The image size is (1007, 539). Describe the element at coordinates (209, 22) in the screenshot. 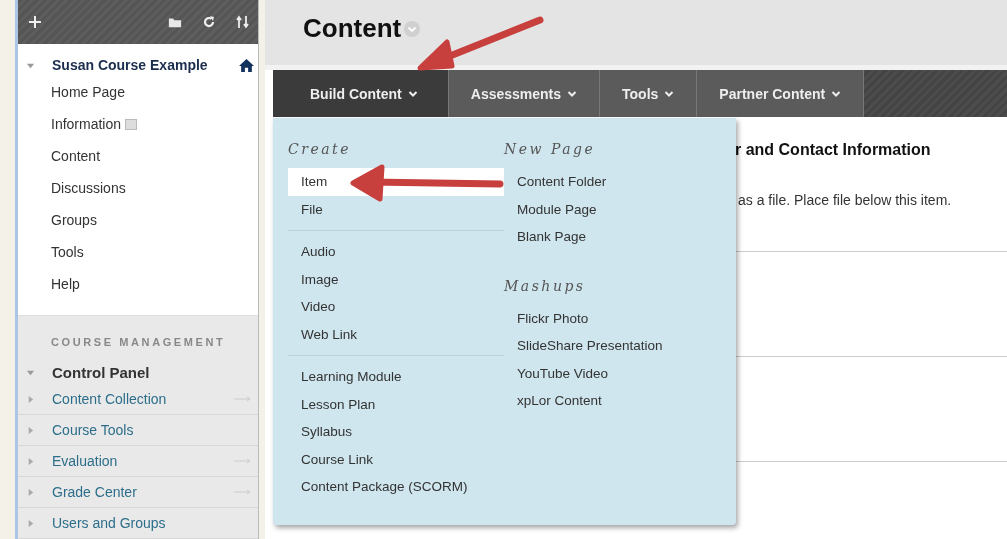

I see `refresh-icon` at that location.